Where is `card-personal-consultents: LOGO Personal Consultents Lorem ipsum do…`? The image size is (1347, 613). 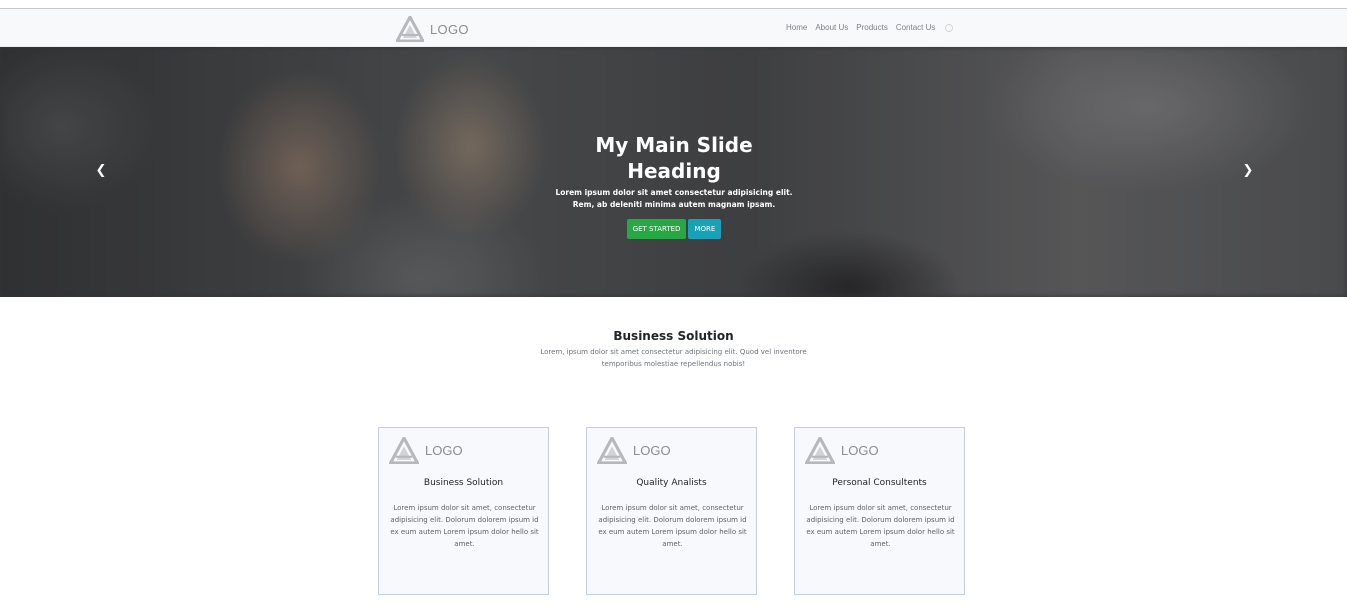 card-personal-consultents: LOGO Personal Consultents Lorem ipsum do… is located at coordinates (879, 511).